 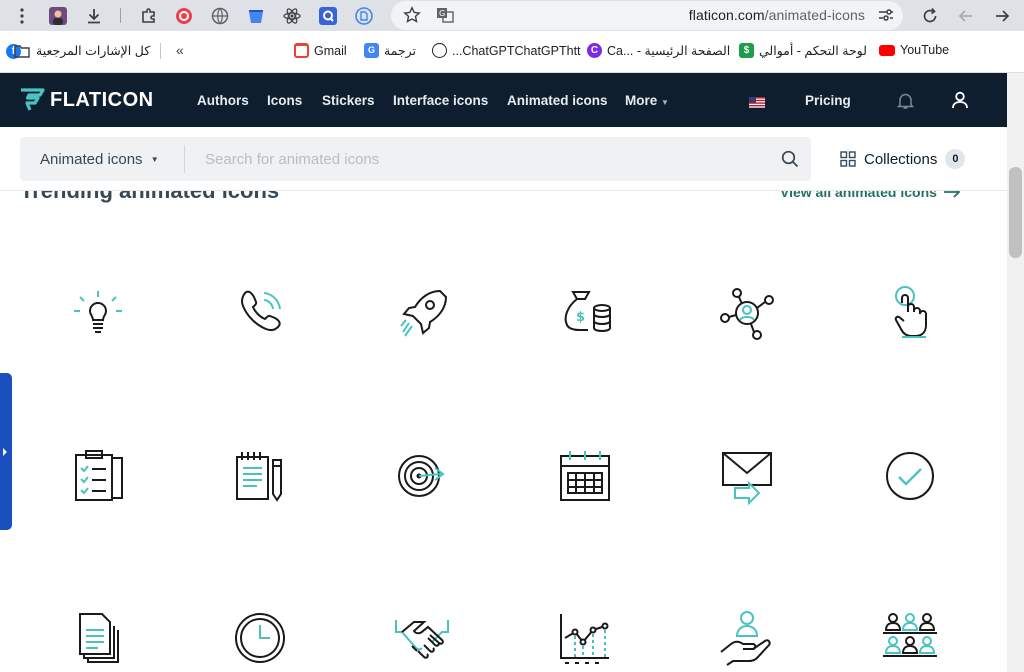 What do you see at coordinates (858, 195) in the screenshot?
I see `view-all-label: View all animated icons` at bounding box center [858, 195].